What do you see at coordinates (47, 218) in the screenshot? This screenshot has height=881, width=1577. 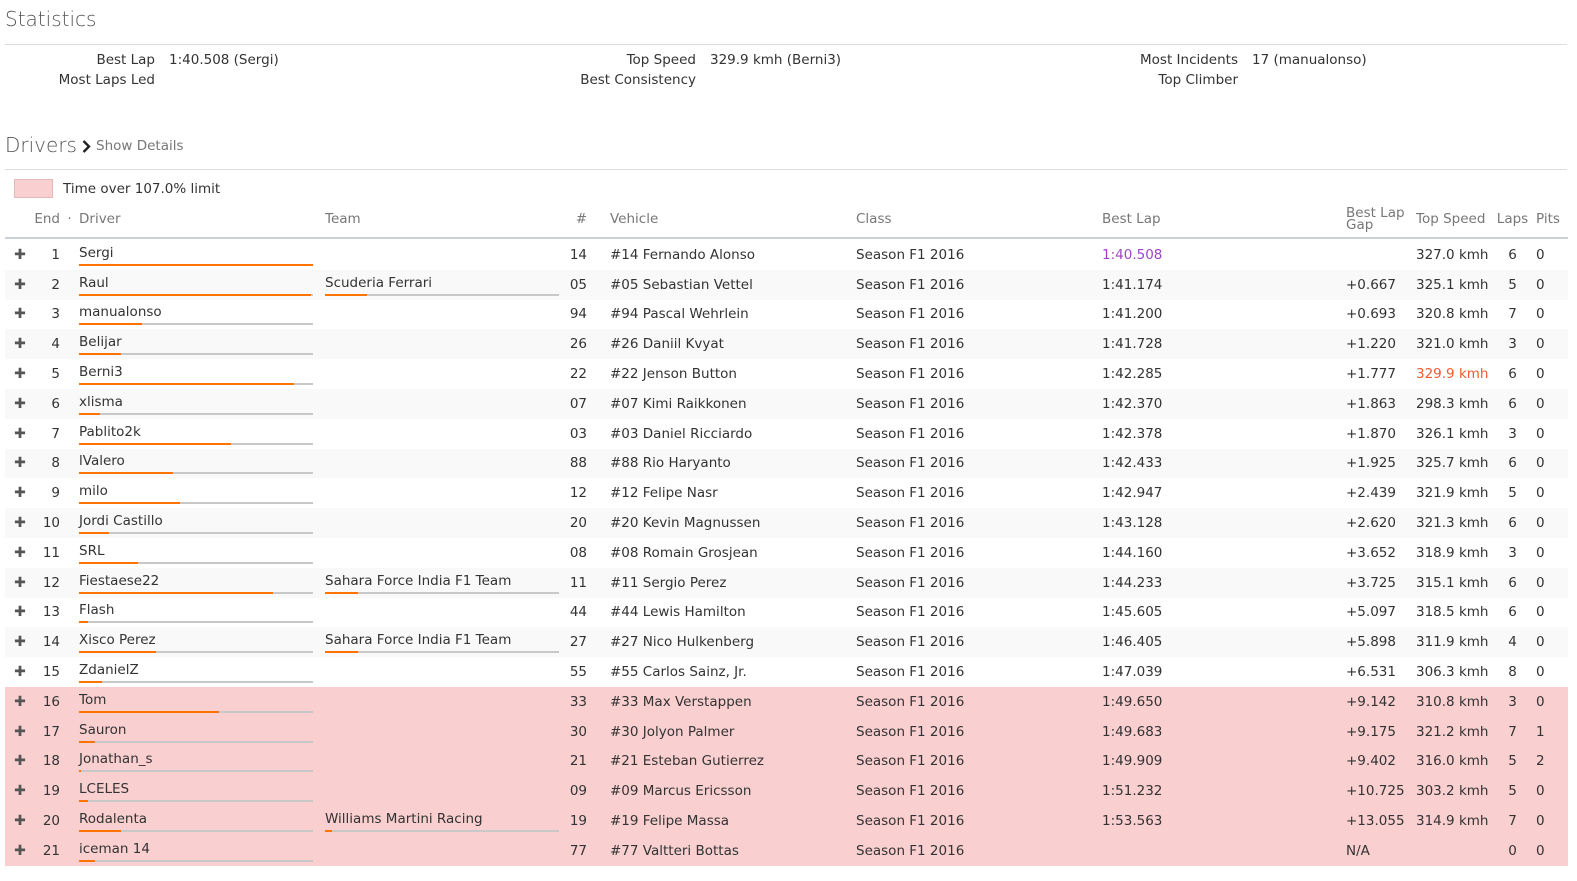 I see `col-end: End` at bounding box center [47, 218].